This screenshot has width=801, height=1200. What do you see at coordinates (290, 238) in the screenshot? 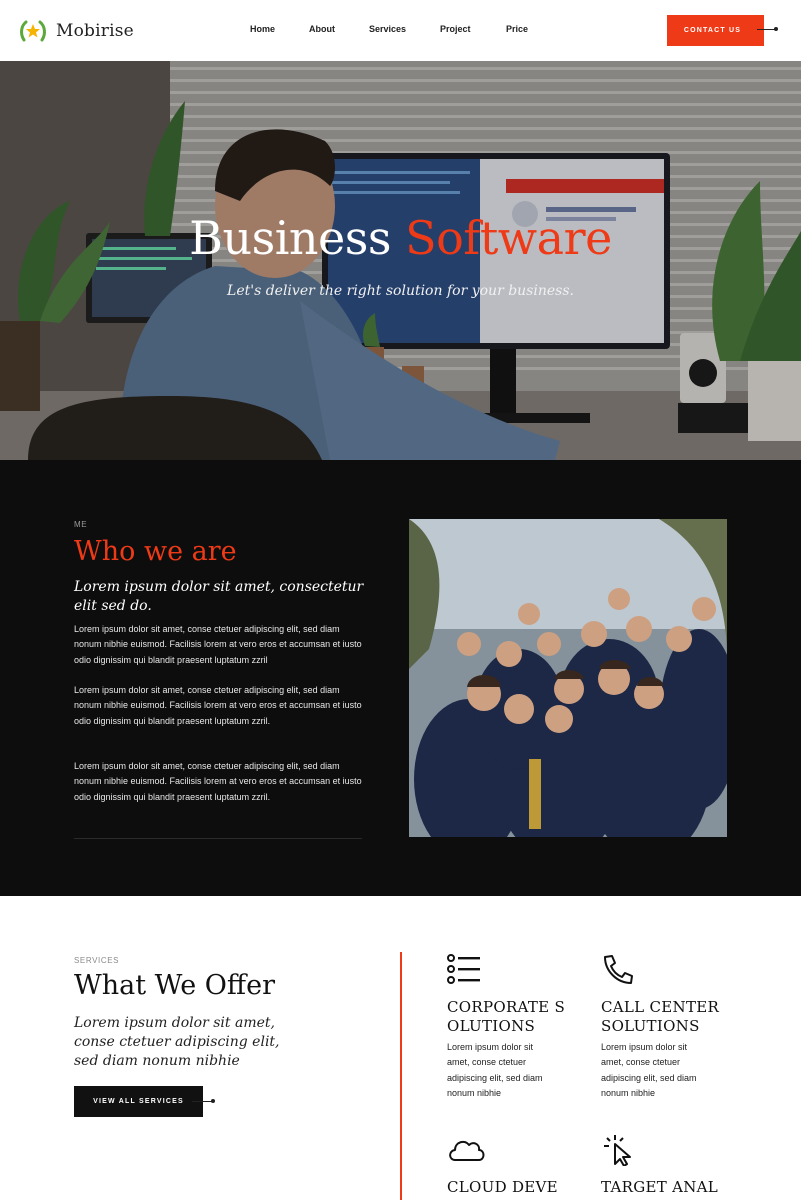
I see `hero-title-main: Business` at bounding box center [290, 238].